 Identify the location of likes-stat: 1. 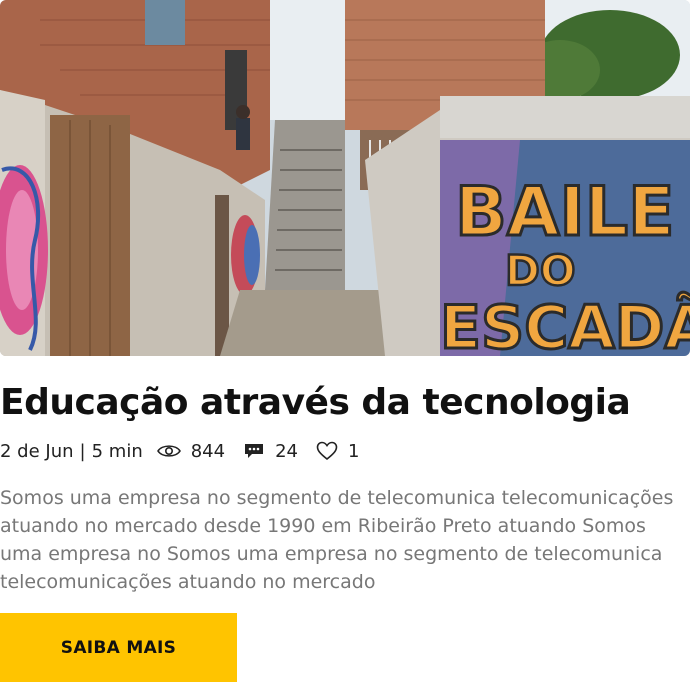
(337, 451).